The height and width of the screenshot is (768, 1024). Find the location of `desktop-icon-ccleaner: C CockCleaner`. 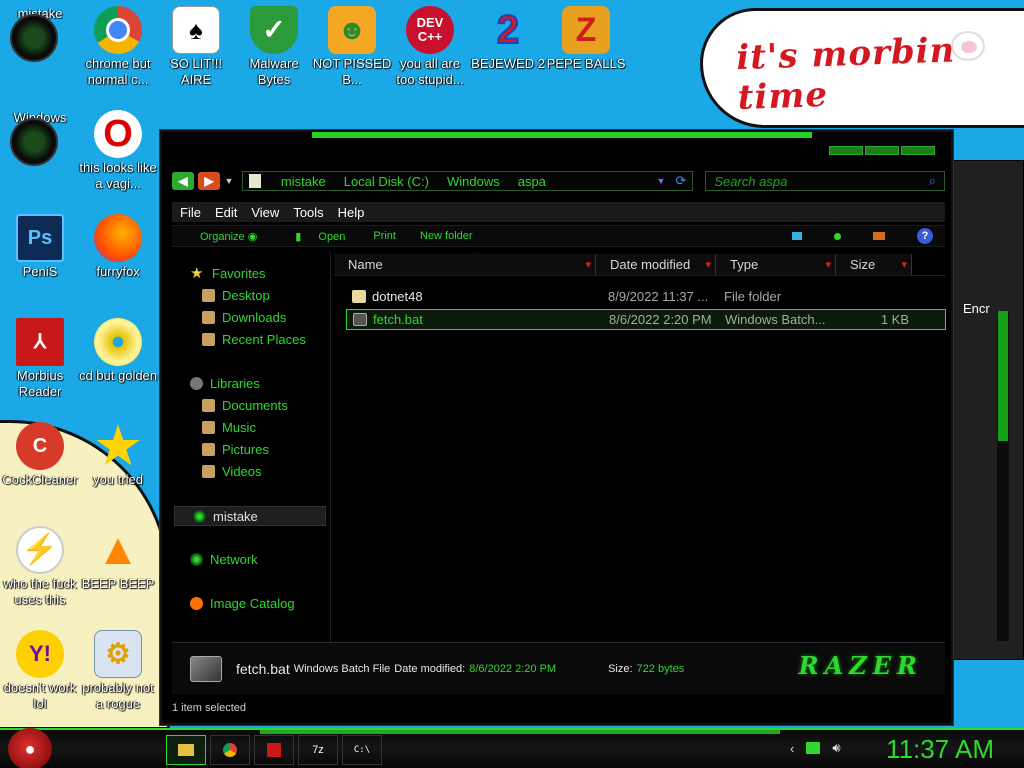

desktop-icon-ccleaner: C CockCleaner is located at coordinates (40, 455).